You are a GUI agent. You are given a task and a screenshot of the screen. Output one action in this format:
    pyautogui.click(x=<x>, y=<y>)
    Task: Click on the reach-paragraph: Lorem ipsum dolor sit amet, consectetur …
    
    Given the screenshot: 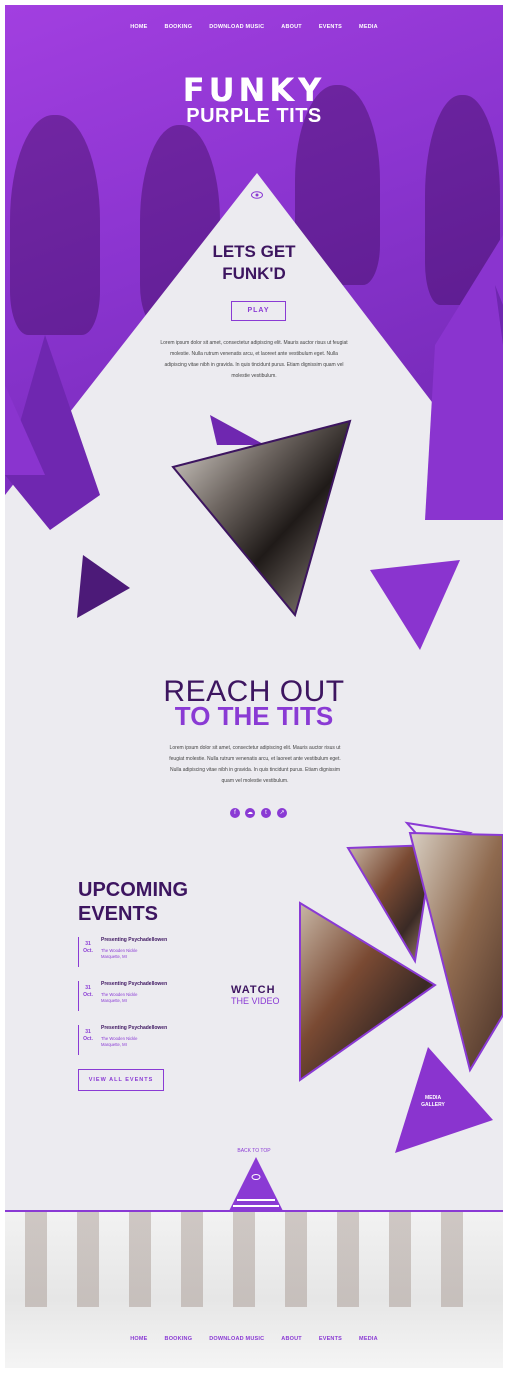 What is the action you would take?
    pyautogui.click(x=255, y=765)
    